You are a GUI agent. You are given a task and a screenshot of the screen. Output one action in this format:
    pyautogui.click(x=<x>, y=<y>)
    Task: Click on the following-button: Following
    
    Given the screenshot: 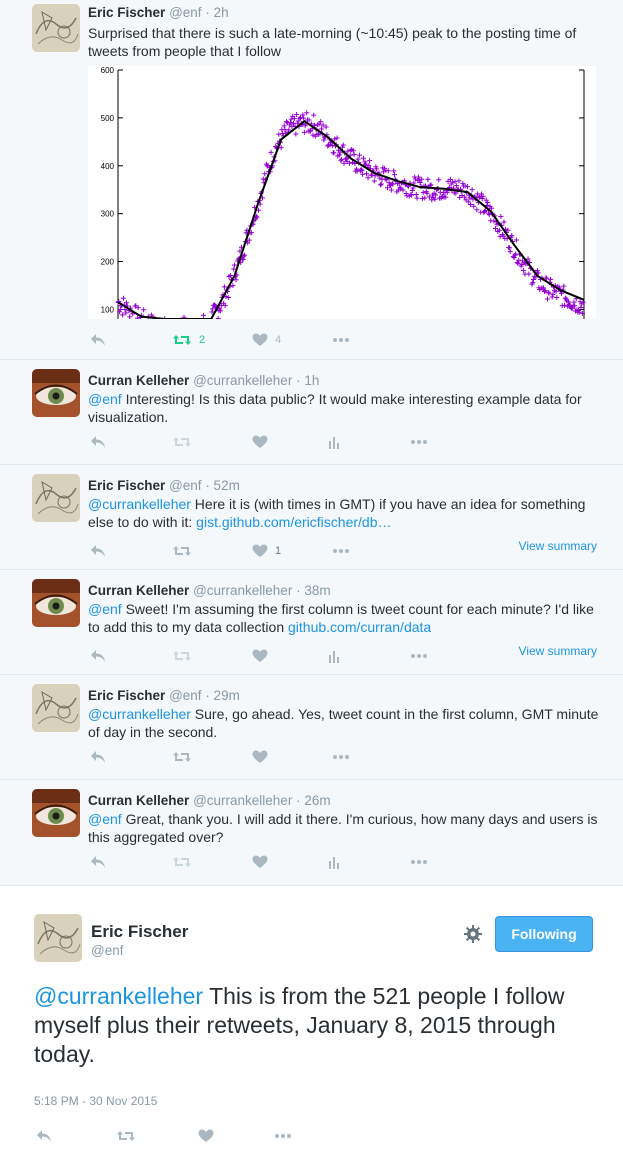 What is the action you would take?
    pyautogui.click(x=544, y=934)
    